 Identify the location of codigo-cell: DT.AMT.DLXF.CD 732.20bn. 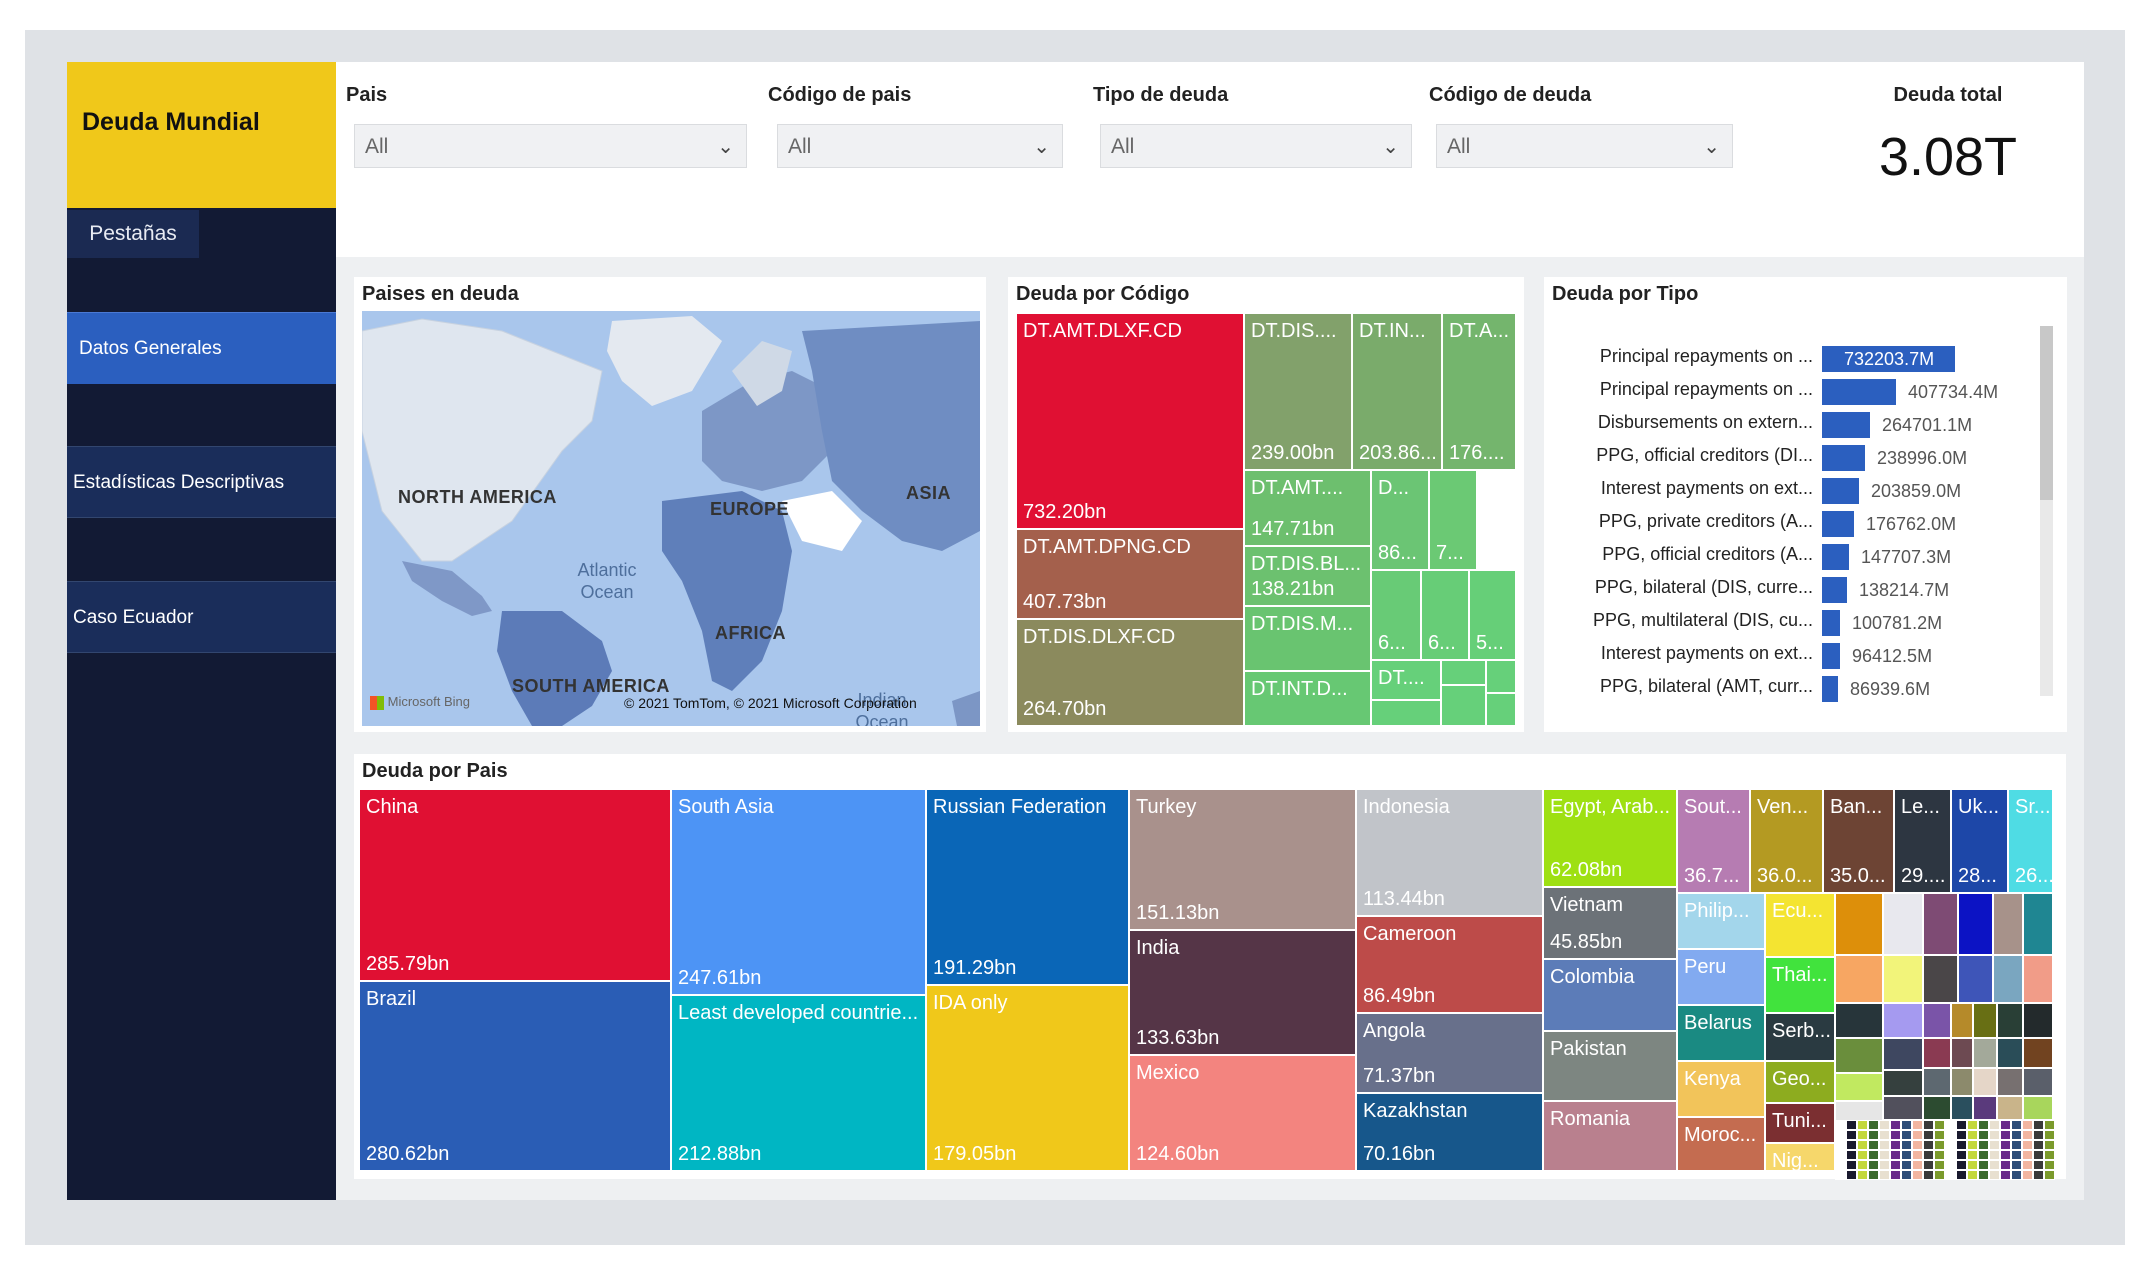
(1130, 421).